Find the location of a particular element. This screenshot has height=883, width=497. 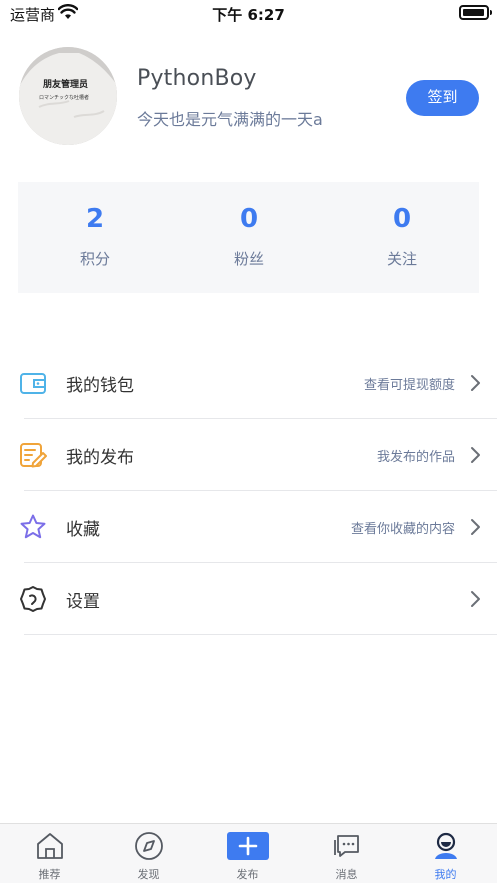

user-motto: 今天也是元气满满的一天a is located at coordinates (230, 119).